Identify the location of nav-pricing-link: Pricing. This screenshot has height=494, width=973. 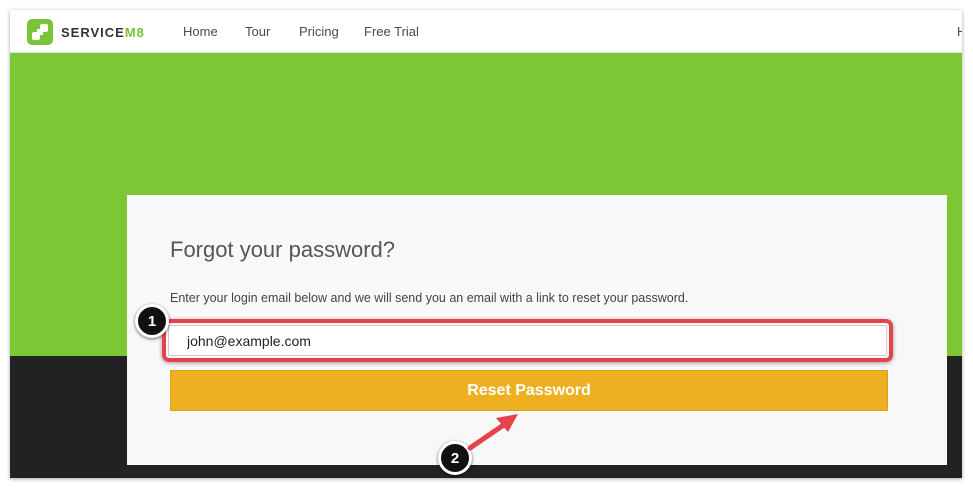
(319, 31).